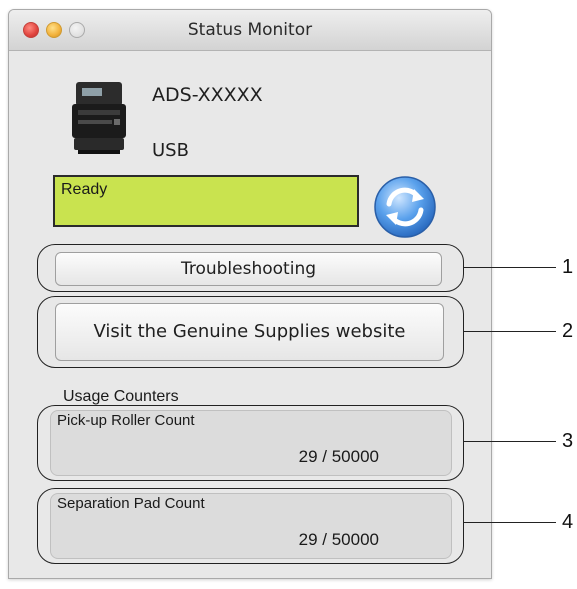  Describe the element at coordinates (251, 443) in the screenshot. I see `pickup-roller-counter: Pick-up Roller Count 29 / 50000` at that location.